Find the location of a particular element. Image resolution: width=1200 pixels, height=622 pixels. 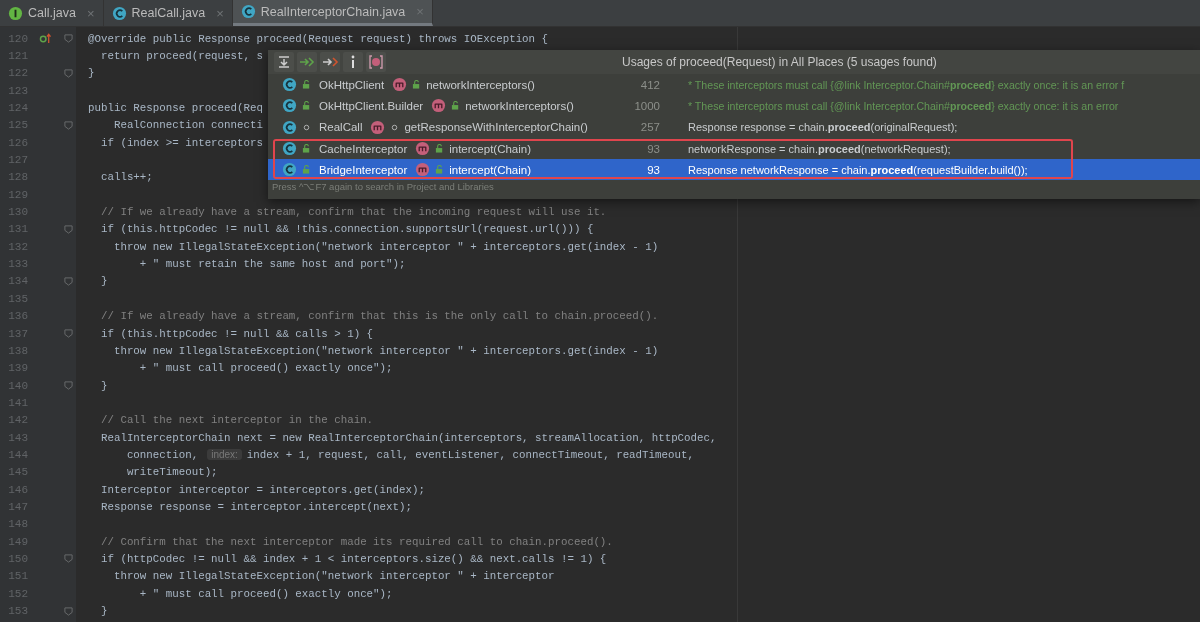

class-name: OkHttpClient is located at coordinates (352, 84).